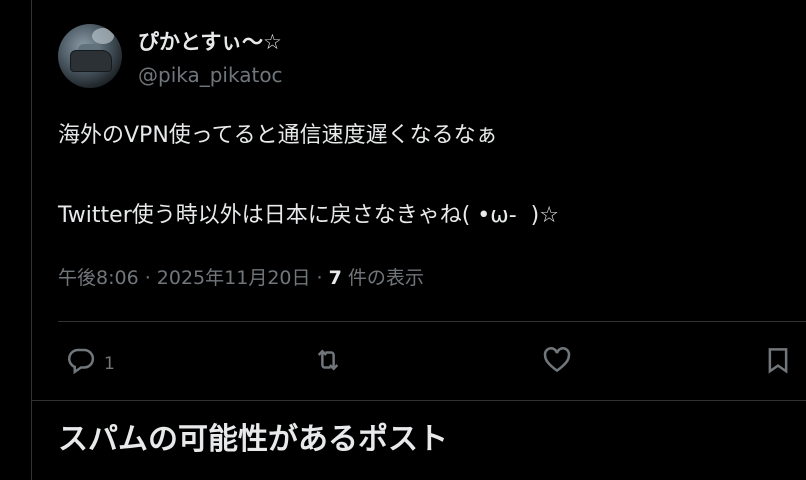 The height and width of the screenshot is (480, 806). Describe the element at coordinates (109, 364) in the screenshot. I see `reply-count: 1` at that location.